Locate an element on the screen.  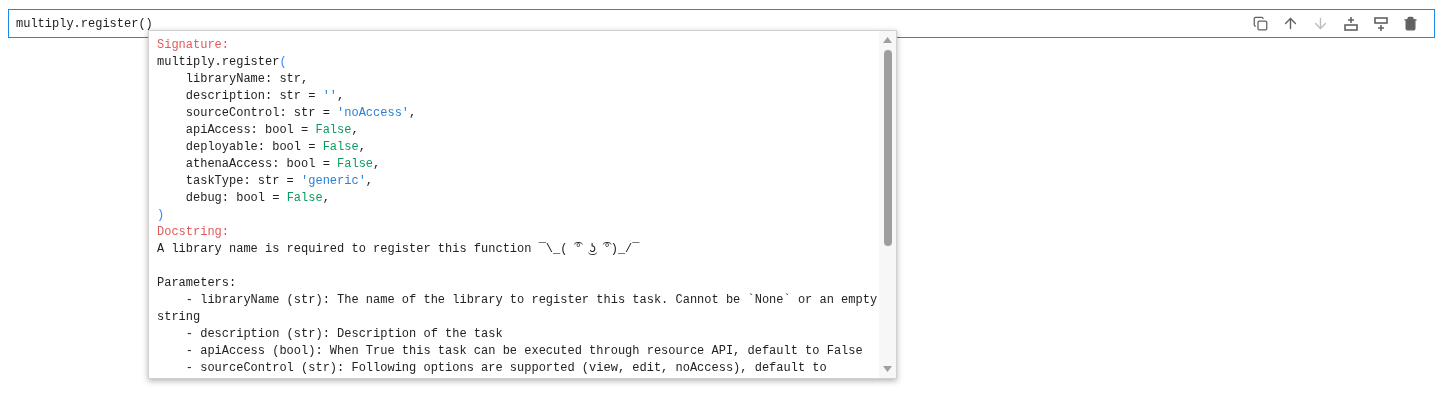
signature-line: taskType: str = 'generic', is located at coordinates (279, 181).